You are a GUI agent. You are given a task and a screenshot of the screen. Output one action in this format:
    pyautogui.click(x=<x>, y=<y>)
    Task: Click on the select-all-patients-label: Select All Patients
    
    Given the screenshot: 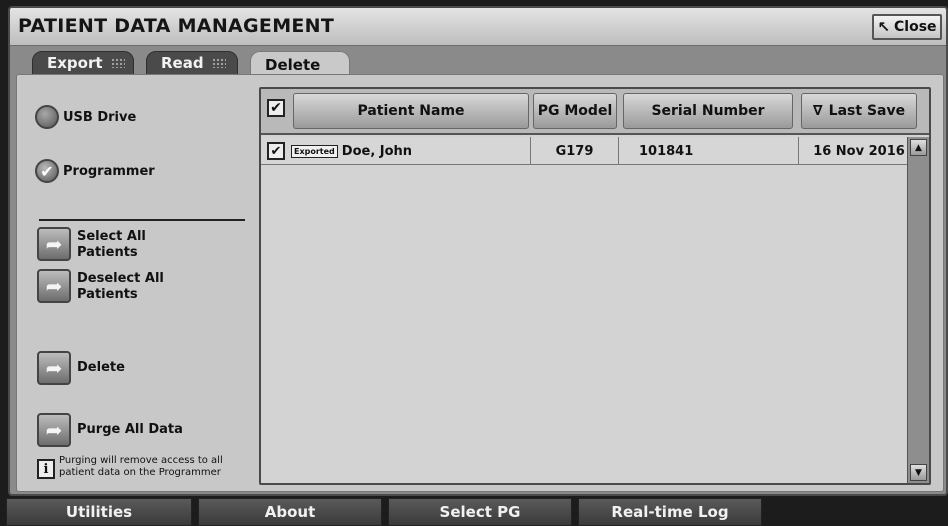 What is the action you would take?
    pyautogui.click(x=111, y=244)
    